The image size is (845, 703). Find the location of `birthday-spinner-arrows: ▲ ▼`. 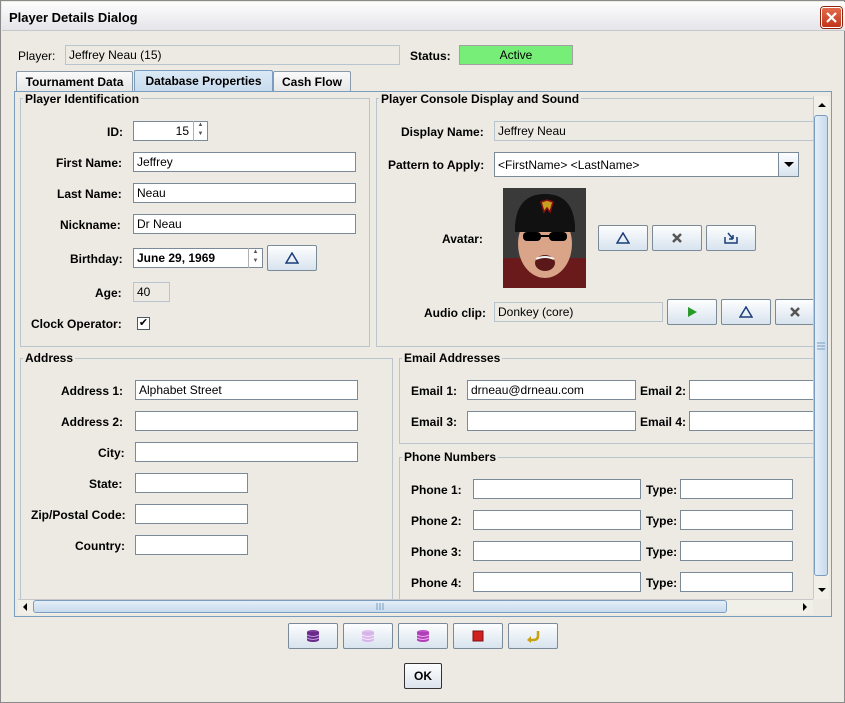

birthday-spinner-arrows: ▲ ▼ is located at coordinates (255, 258).